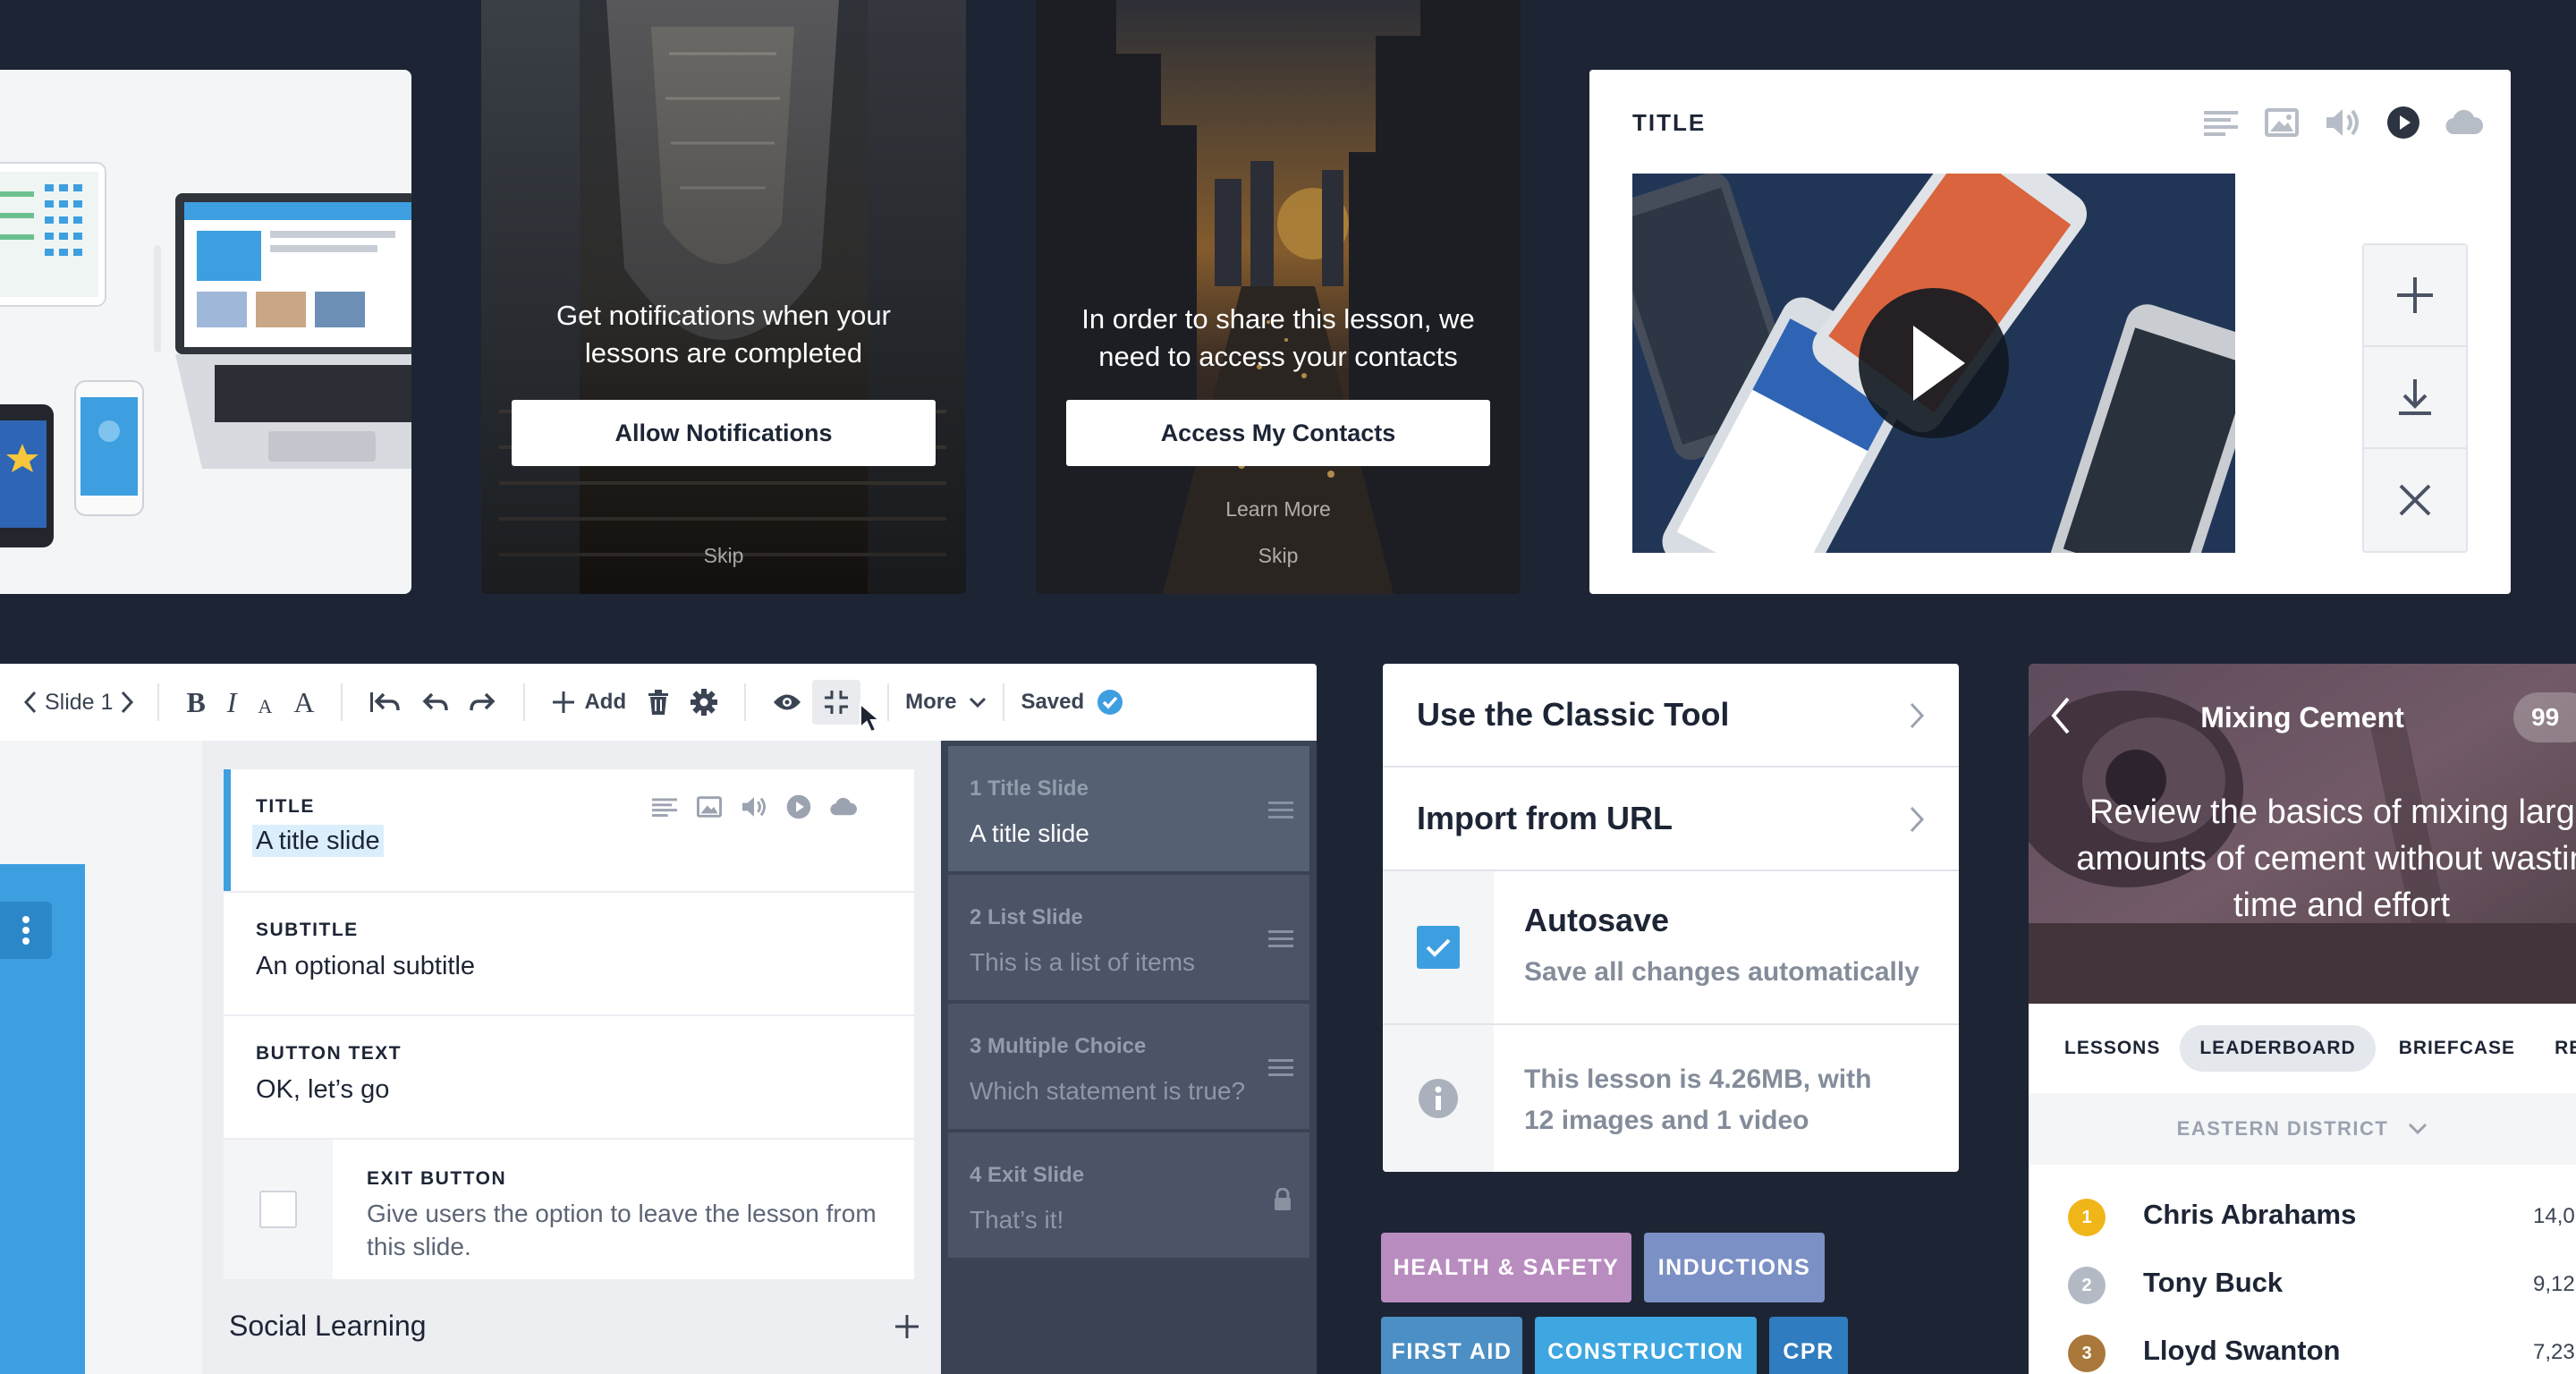 This screenshot has height=1374, width=2576. I want to click on leader-name: Lloyd Swanton, so click(2242, 1350).